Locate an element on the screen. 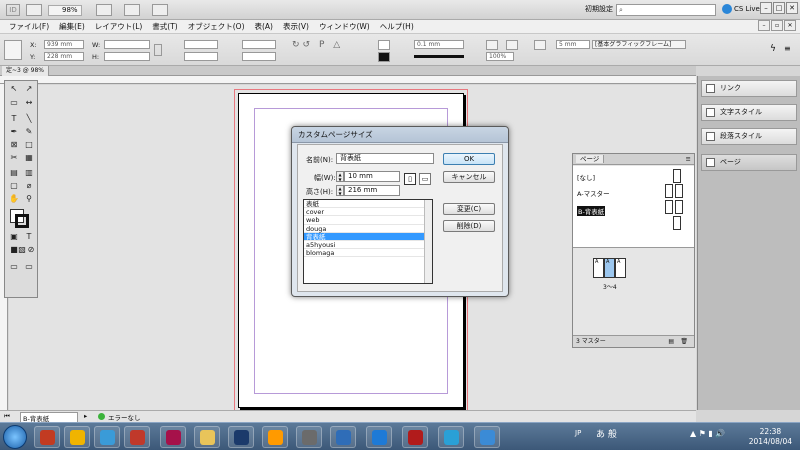 This screenshot has width=800, height=450. line-tool-icon: ╲ is located at coordinates (29, 118).